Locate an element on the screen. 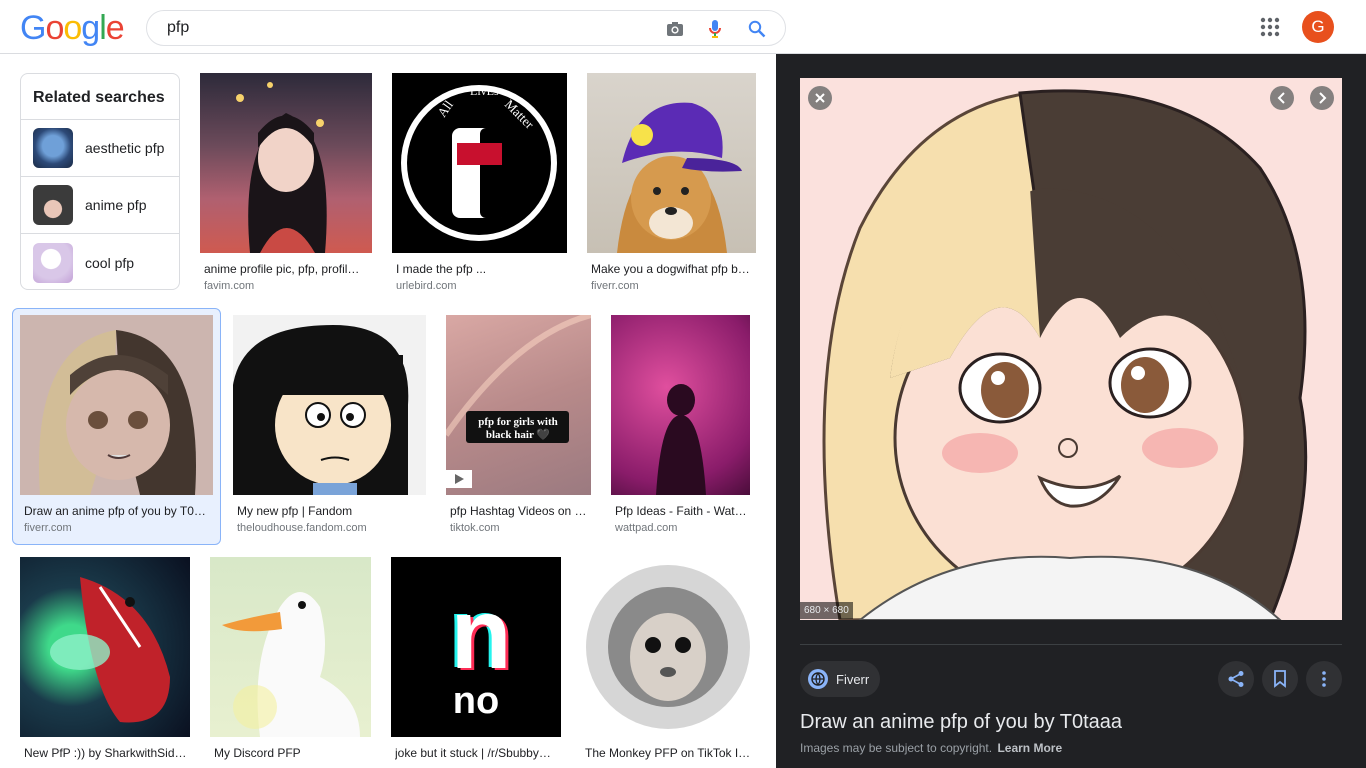  result-caption: My Discord PFP is located at coordinates (291, 753).